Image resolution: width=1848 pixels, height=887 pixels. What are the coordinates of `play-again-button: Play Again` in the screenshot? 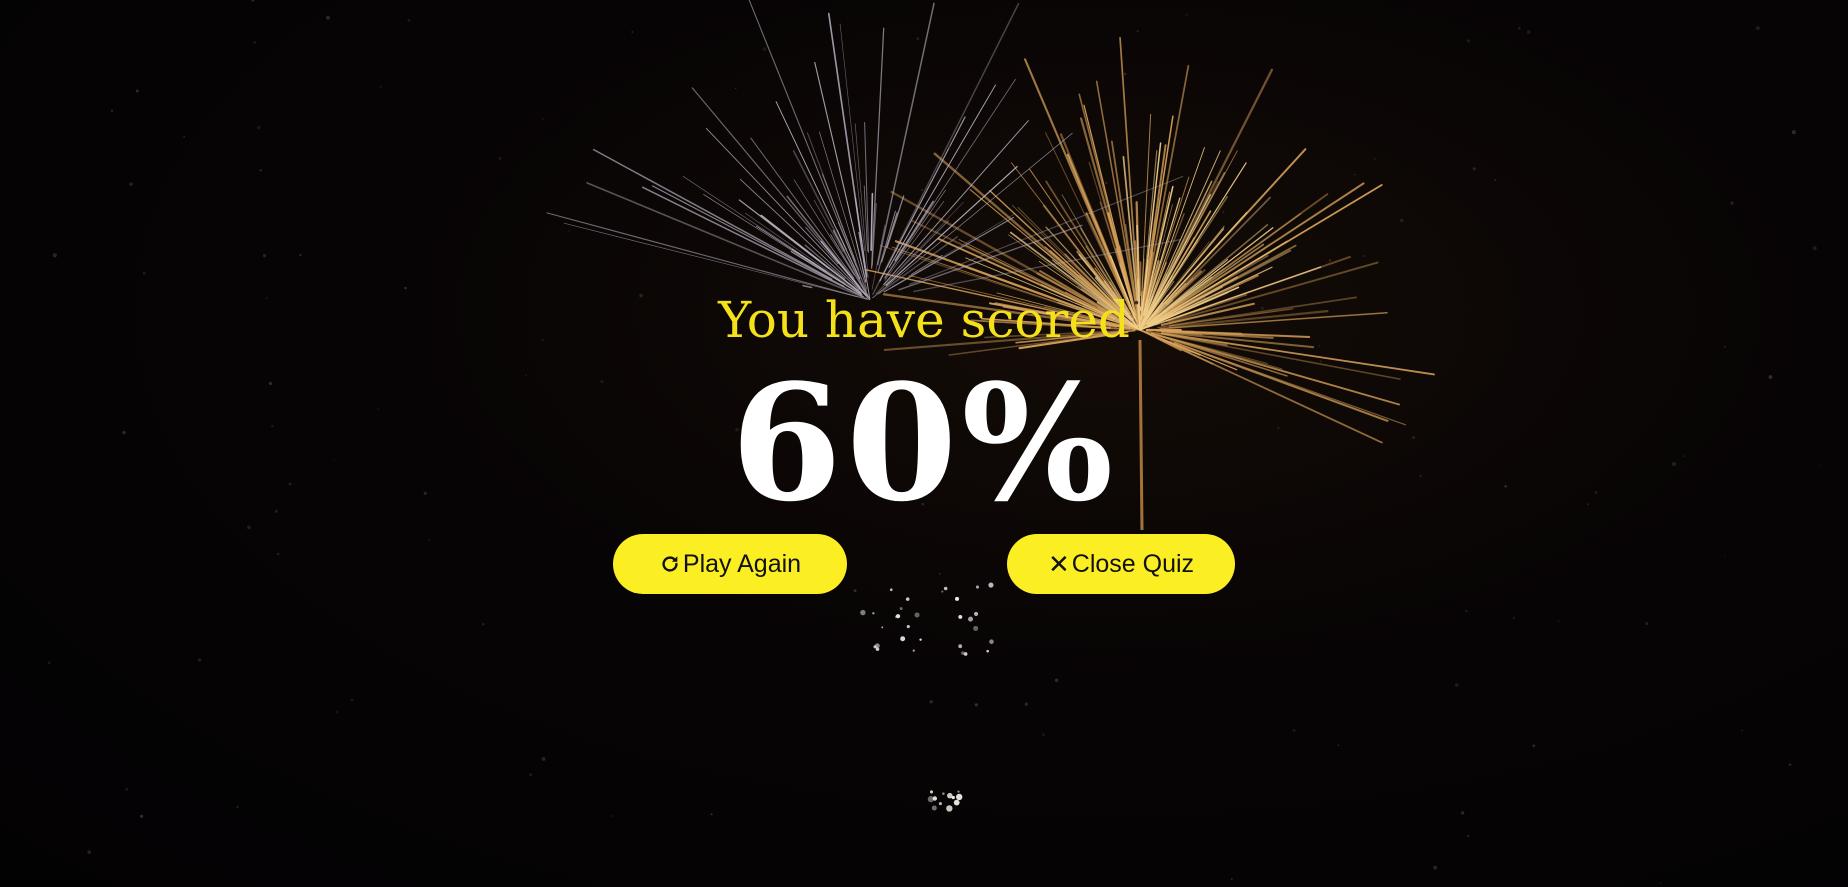 It's located at (730, 564).